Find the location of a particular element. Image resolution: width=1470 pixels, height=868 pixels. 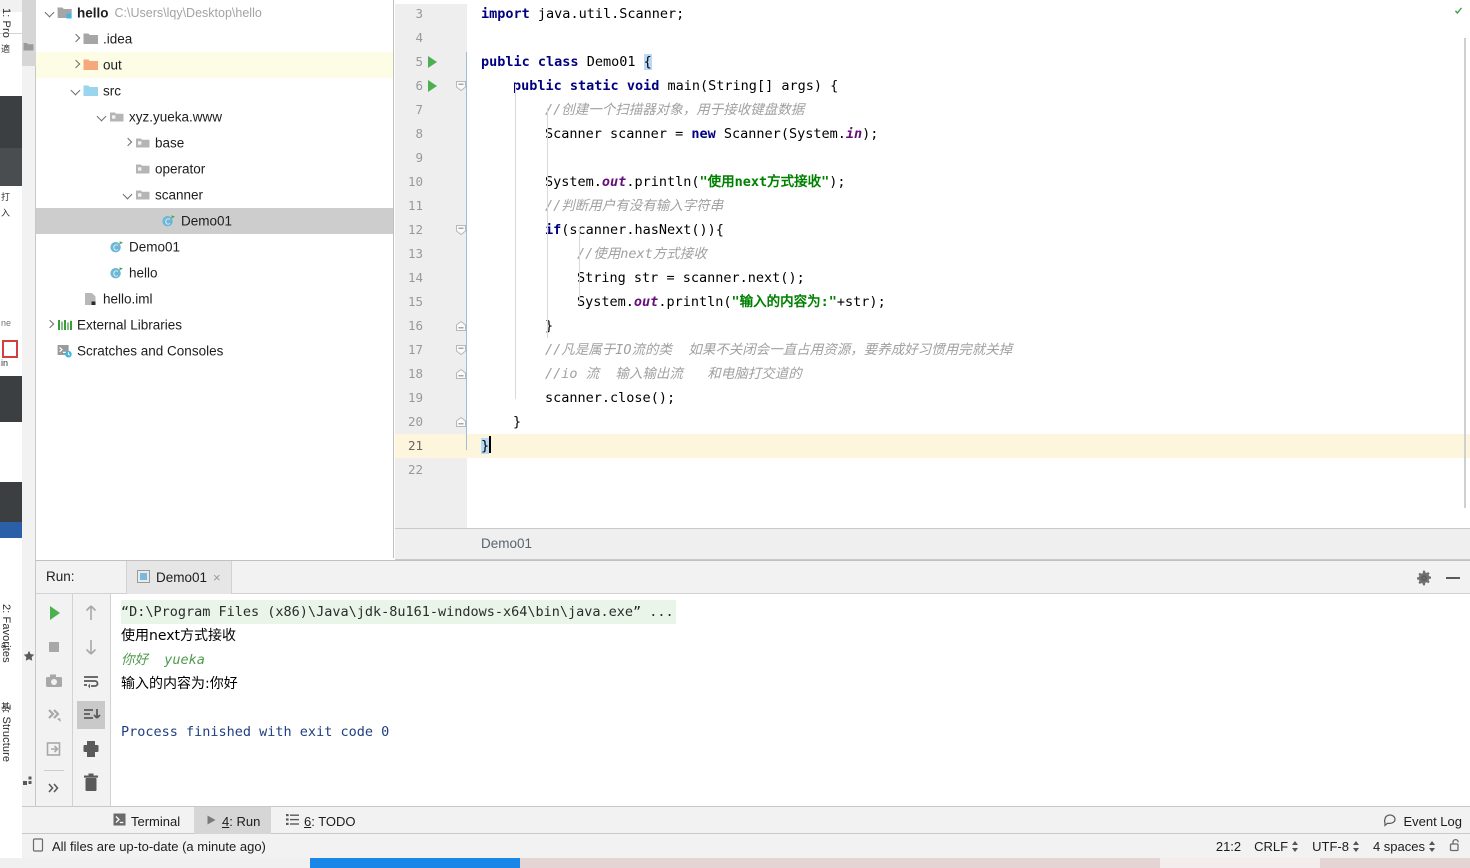

tree-item-label: Scratches and Consoles is located at coordinates (150, 351).